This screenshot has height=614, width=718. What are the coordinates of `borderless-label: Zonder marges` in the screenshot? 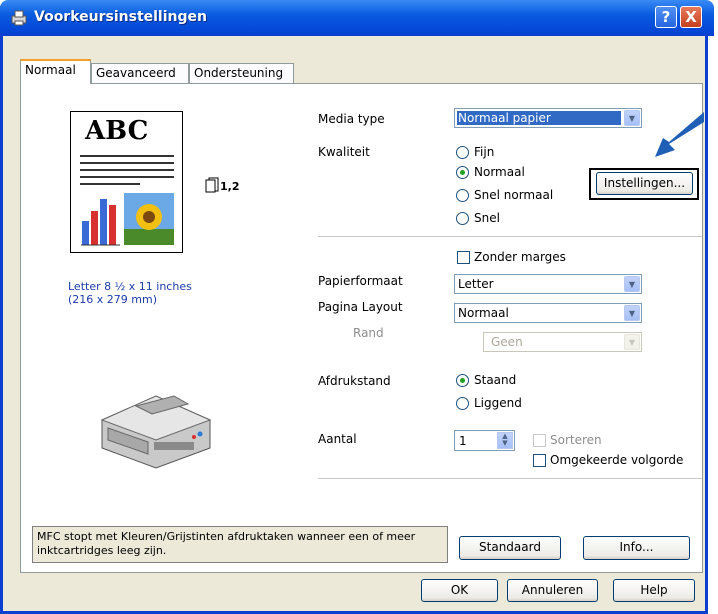 It's located at (520, 257).